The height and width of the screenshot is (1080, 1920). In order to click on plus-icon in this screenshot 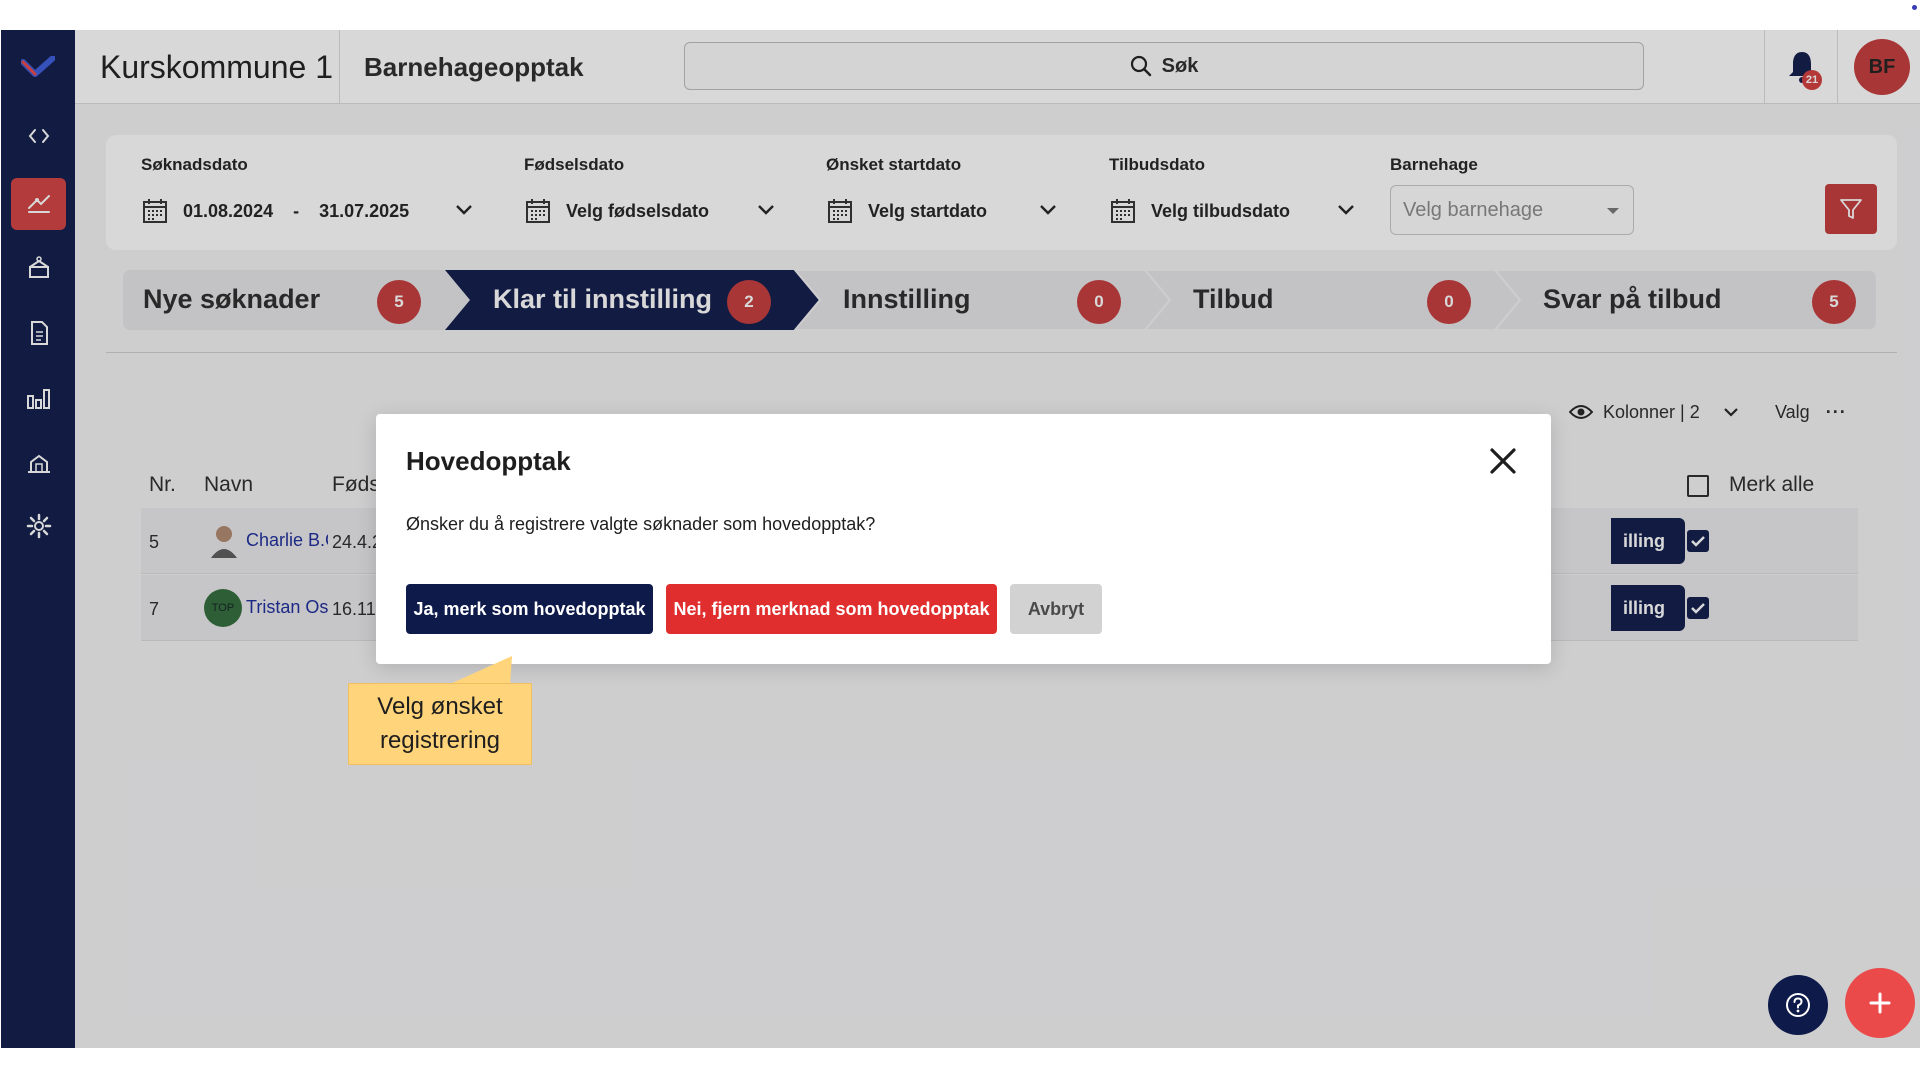, I will do `click(1880, 1003)`.